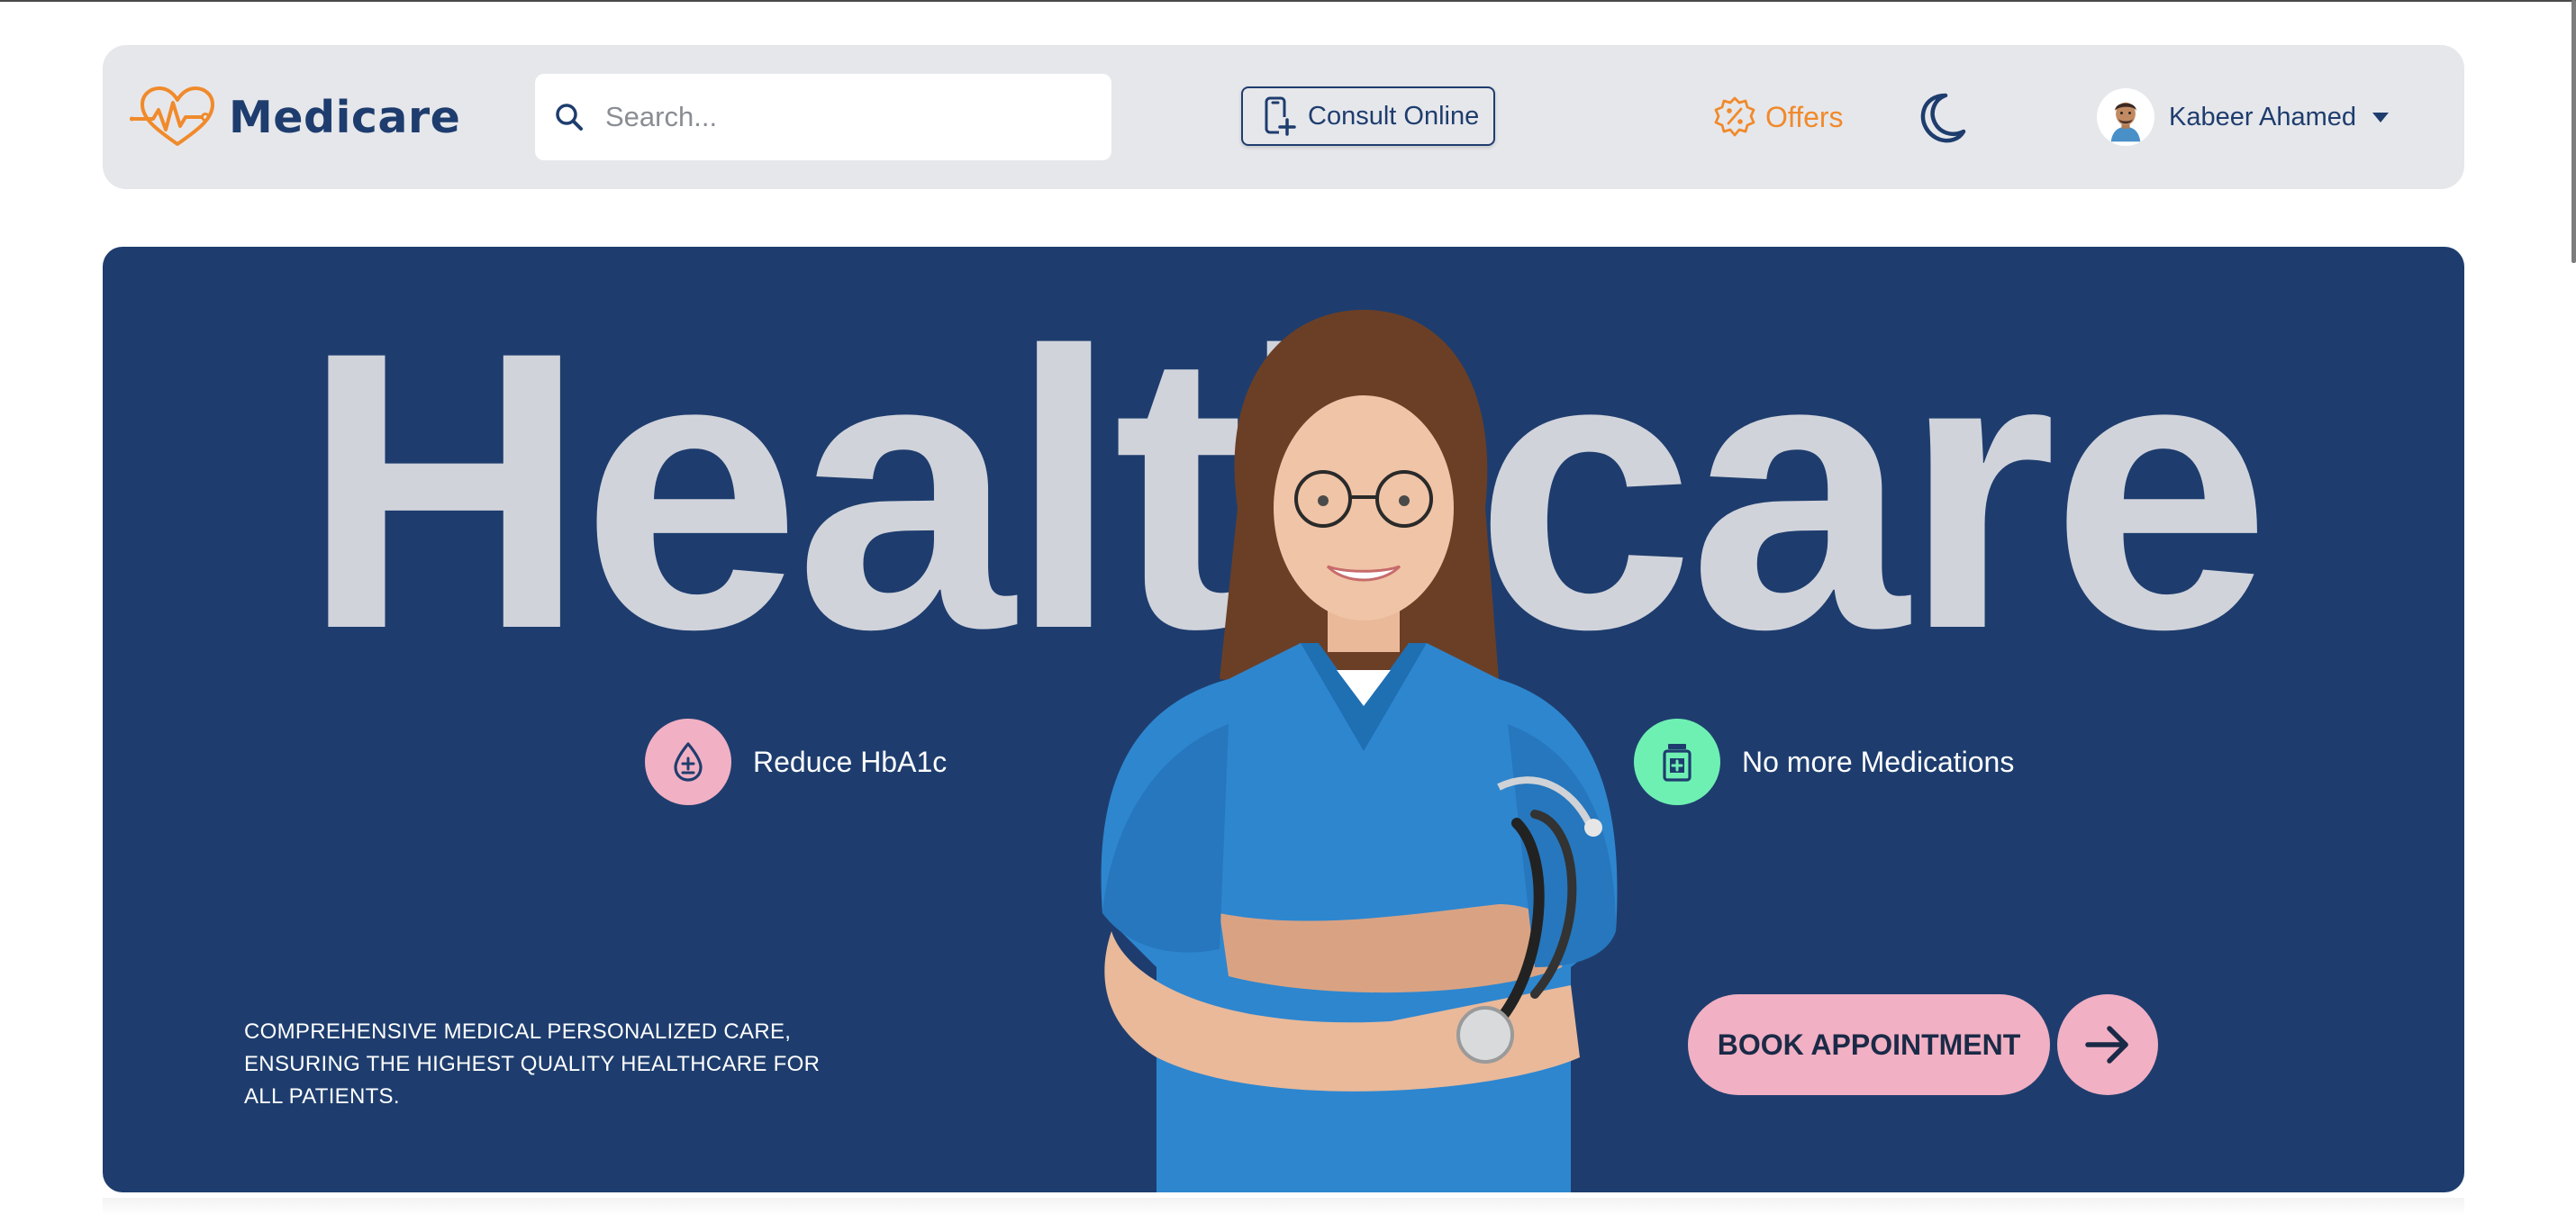 This screenshot has width=2576, height=1223. I want to click on medicine-bottle-icon, so click(1677, 763).